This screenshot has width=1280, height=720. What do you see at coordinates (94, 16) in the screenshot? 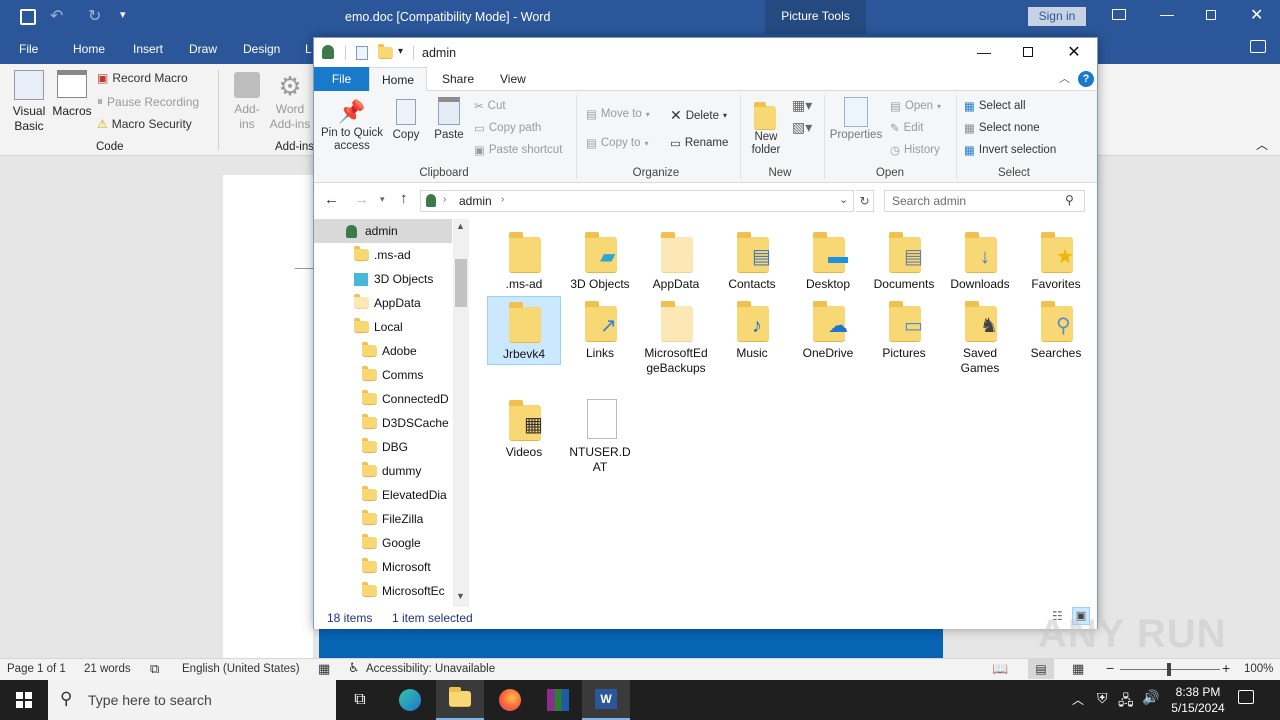
I see `redo-icon: ↻` at bounding box center [94, 16].